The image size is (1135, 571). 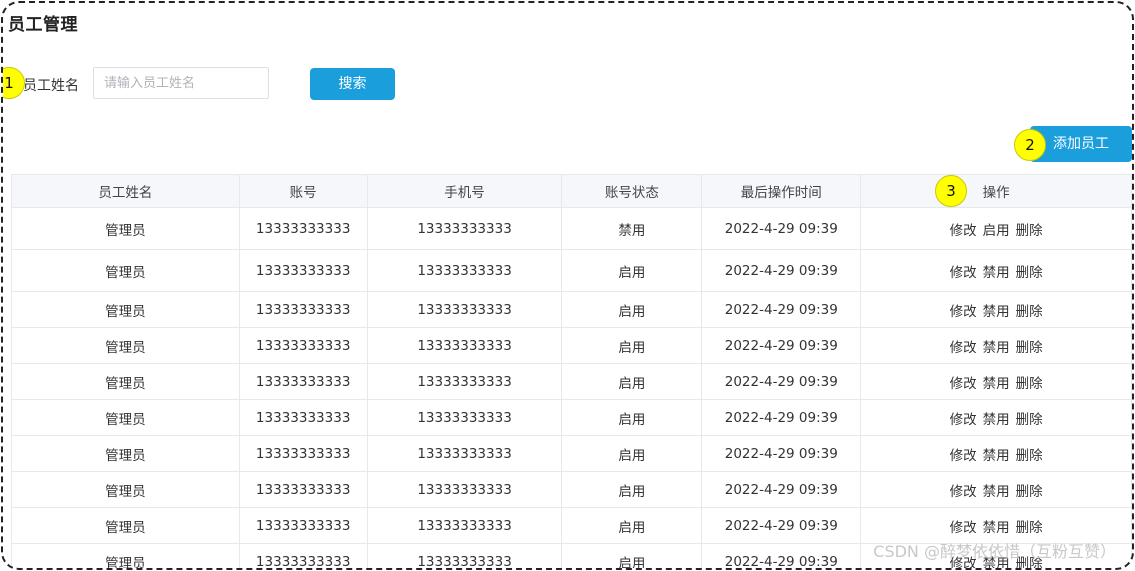 What do you see at coordinates (632, 191) in the screenshot?
I see `column-header-status: 账号状态` at bounding box center [632, 191].